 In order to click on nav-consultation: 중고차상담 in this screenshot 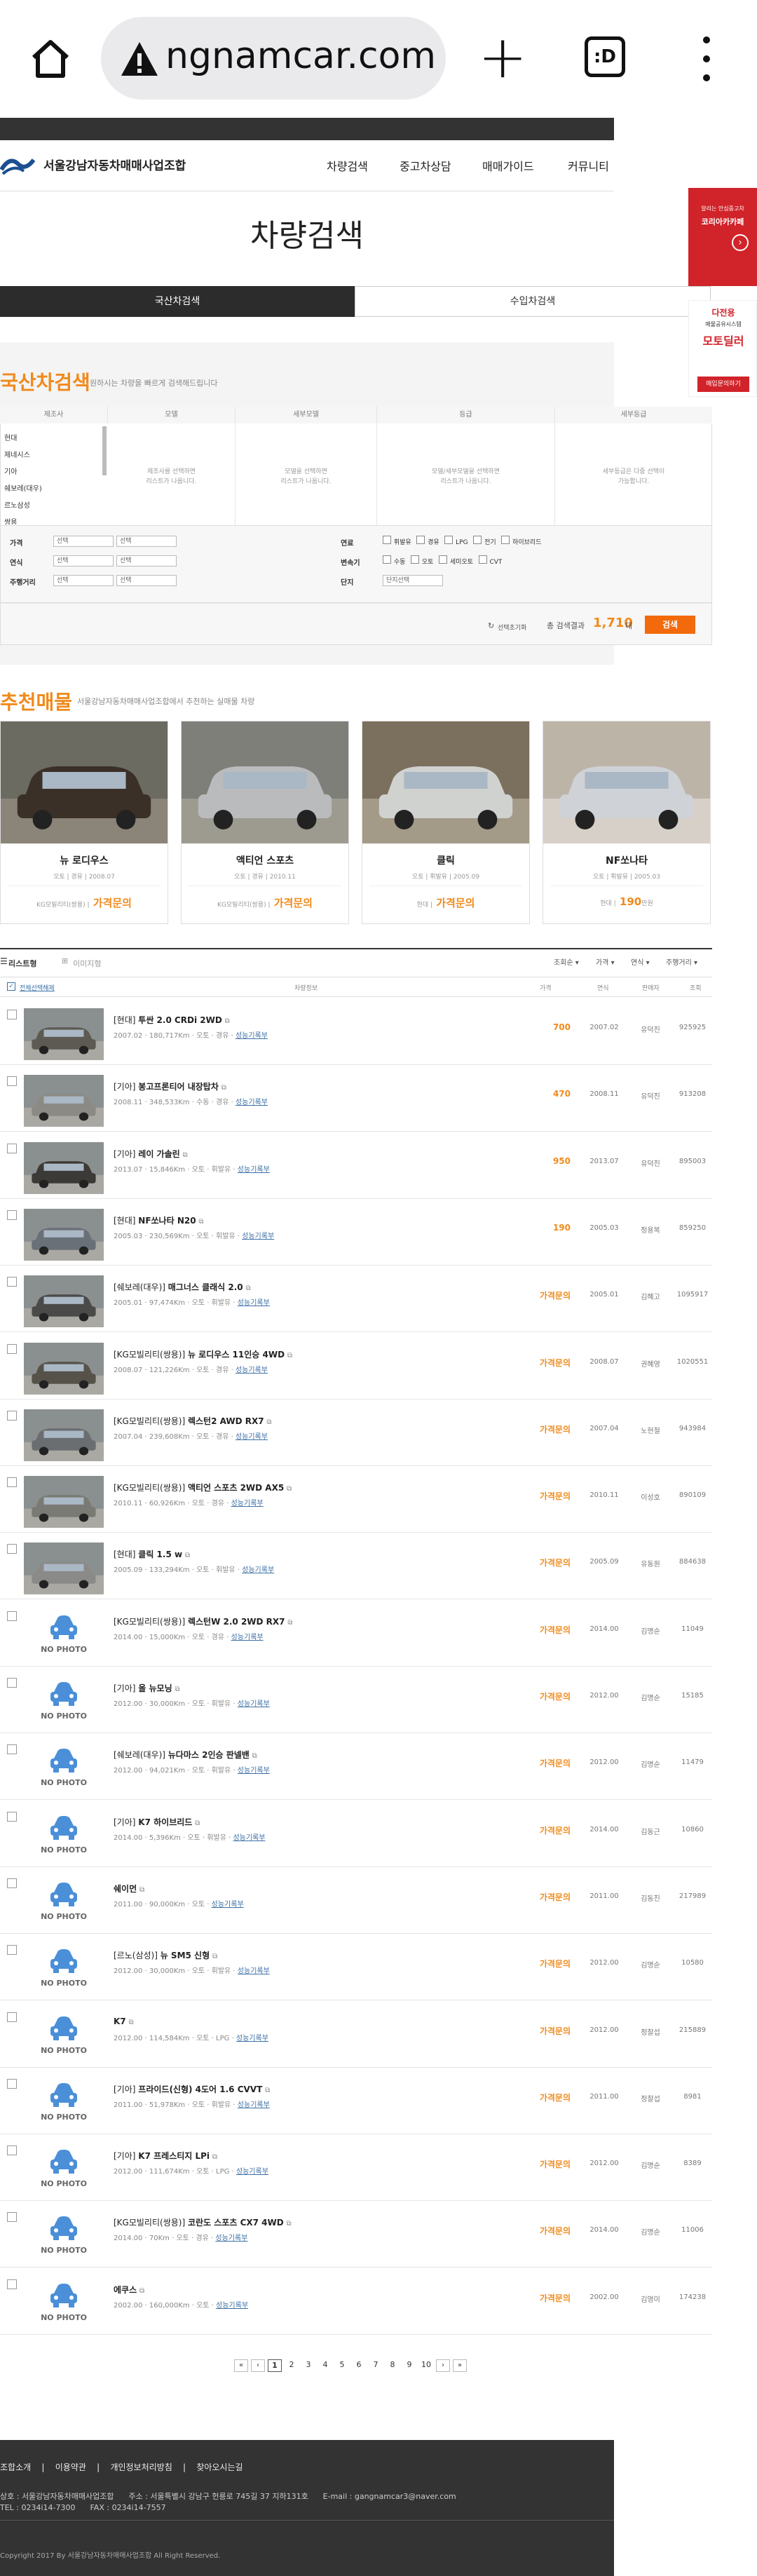, I will do `click(425, 165)`.